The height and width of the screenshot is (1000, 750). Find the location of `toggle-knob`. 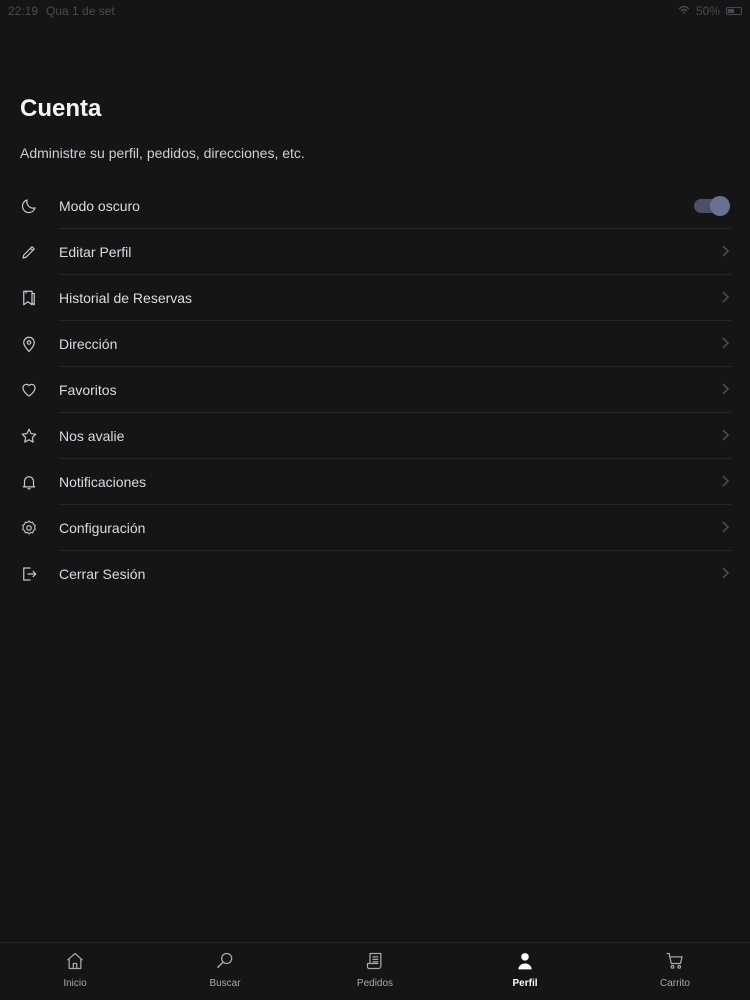

toggle-knob is located at coordinates (720, 206).